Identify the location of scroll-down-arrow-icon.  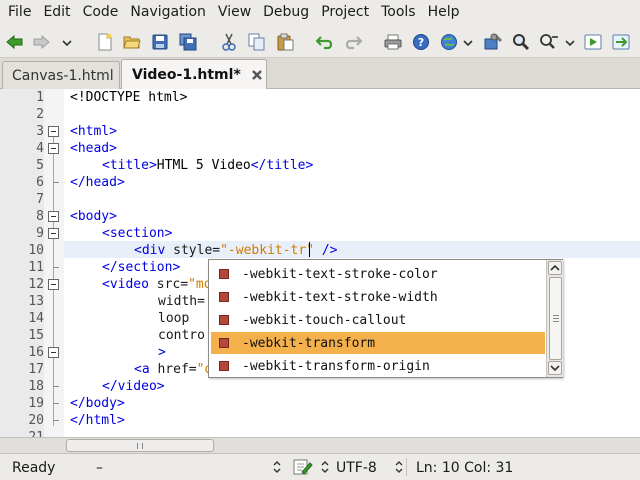
(555, 368).